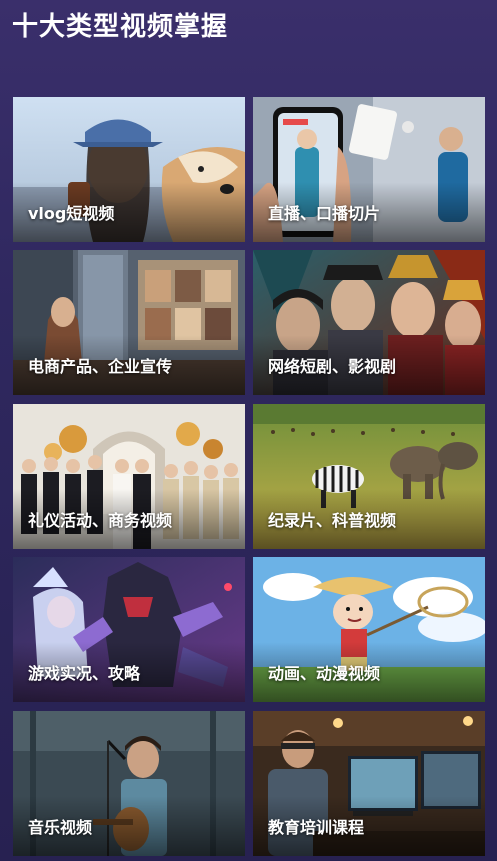 The image size is (497, 861). What do you see at coordinates (100, 520) in the screenshot?
I see `card-label: 礼仪活动、商务视频` at bounding box center [100, 520].